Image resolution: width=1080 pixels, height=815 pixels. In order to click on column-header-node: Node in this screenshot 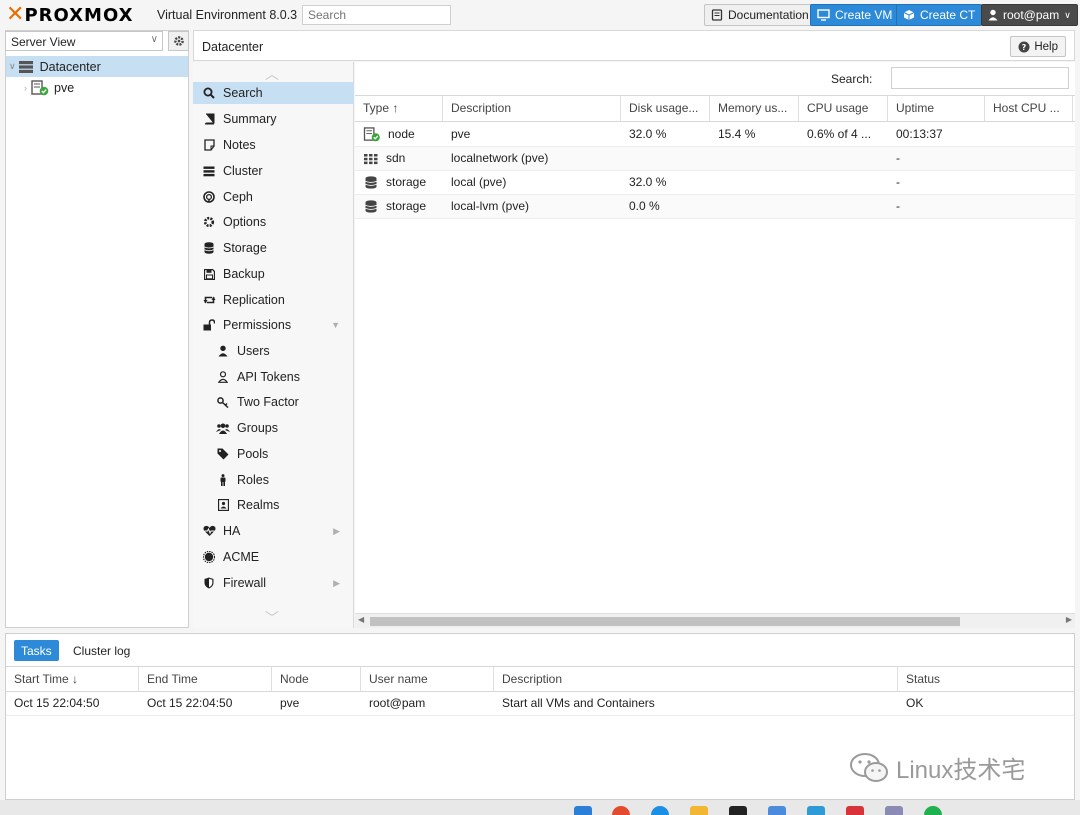, I will do `click(316, 679)`.